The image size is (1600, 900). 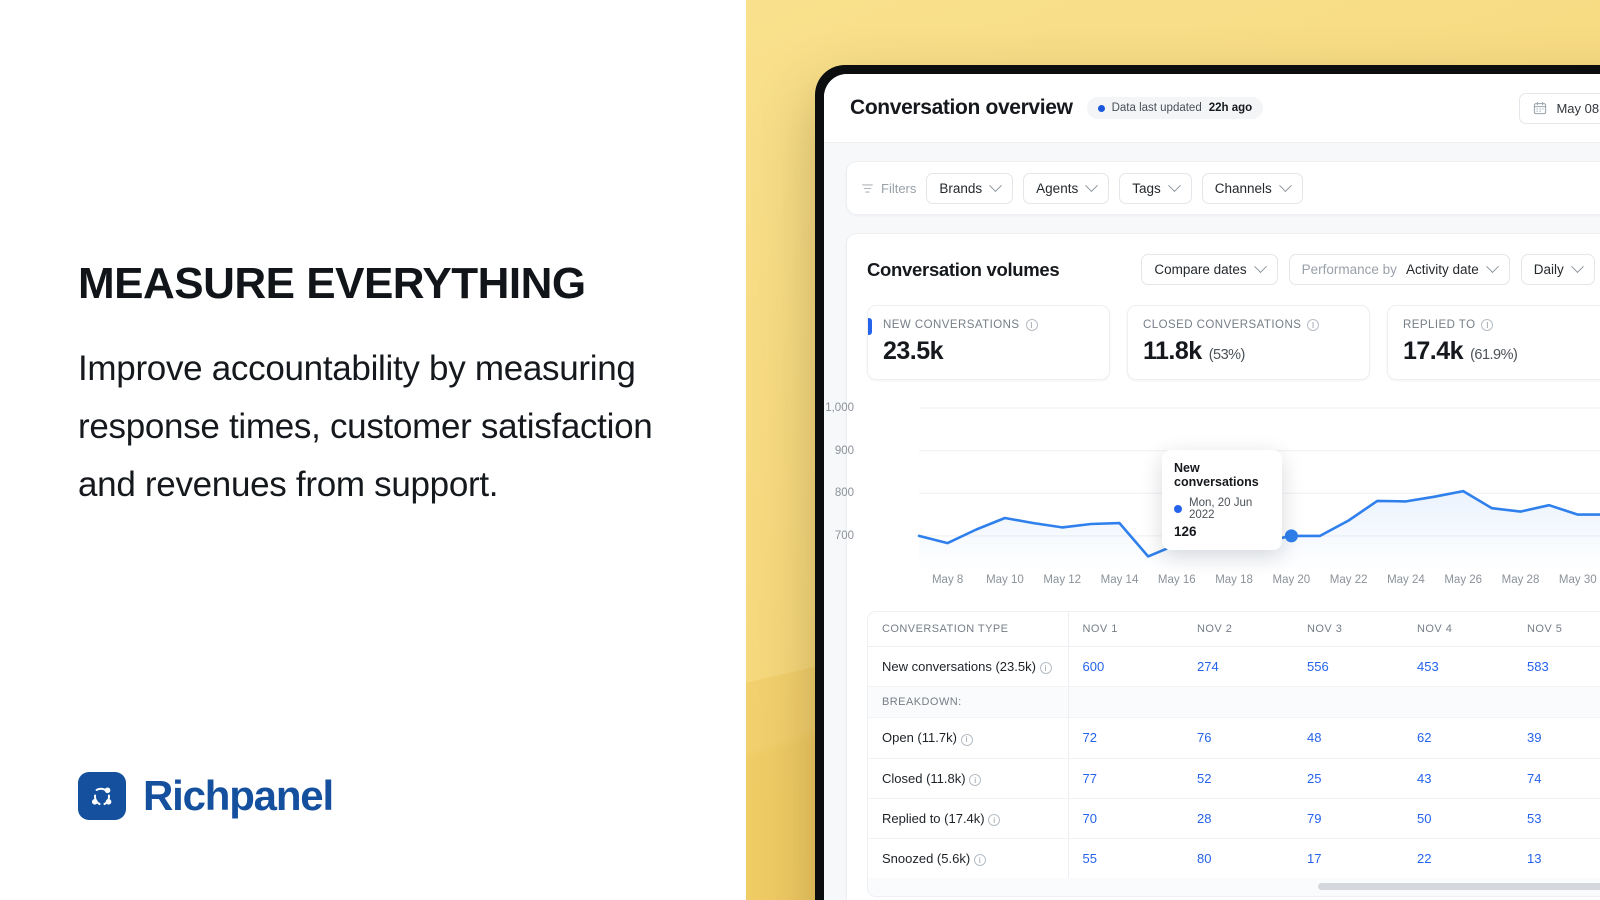 I want to click on cell-value: 52, so click(x=1238, y=778).